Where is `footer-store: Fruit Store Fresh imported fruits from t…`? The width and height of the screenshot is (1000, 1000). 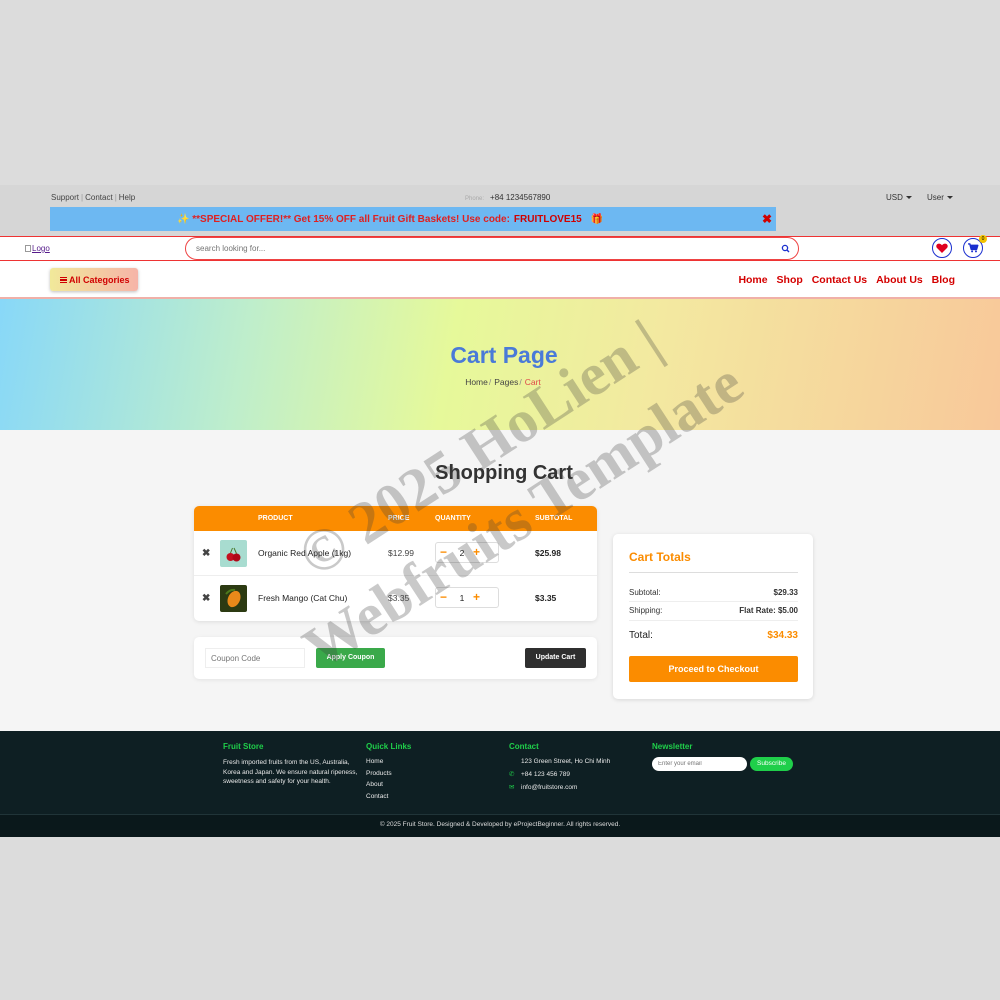
footer-store: Fruit Store Fresh imported fruits from t… is located at coordinates (290, 764).